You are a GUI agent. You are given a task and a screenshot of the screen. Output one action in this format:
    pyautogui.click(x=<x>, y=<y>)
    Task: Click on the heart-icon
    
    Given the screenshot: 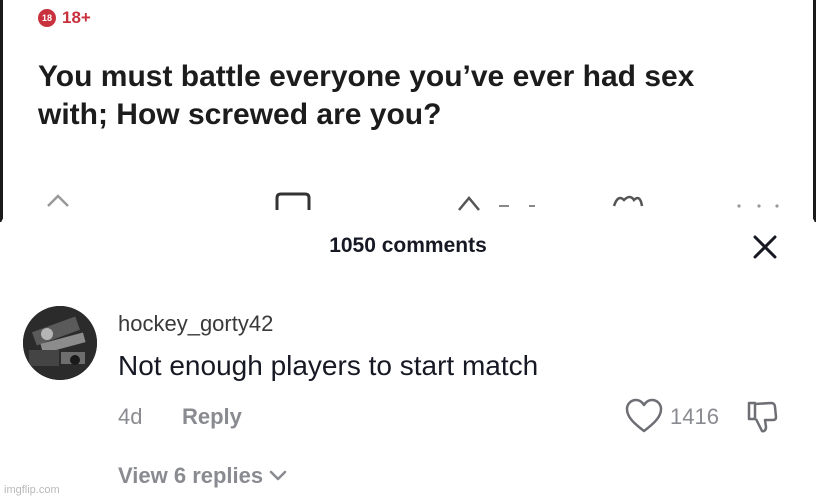 What is the action you would take?
    pyautogui.click(x=644, y=415)
    